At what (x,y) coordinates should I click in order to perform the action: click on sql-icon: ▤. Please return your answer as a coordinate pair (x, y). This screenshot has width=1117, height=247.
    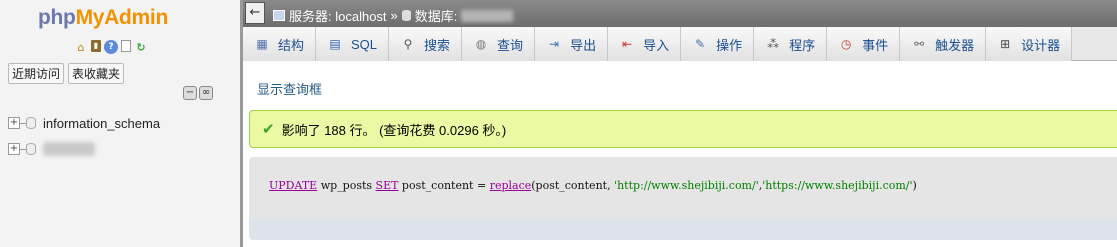
    Looking at the image, I should click on (335, 44).